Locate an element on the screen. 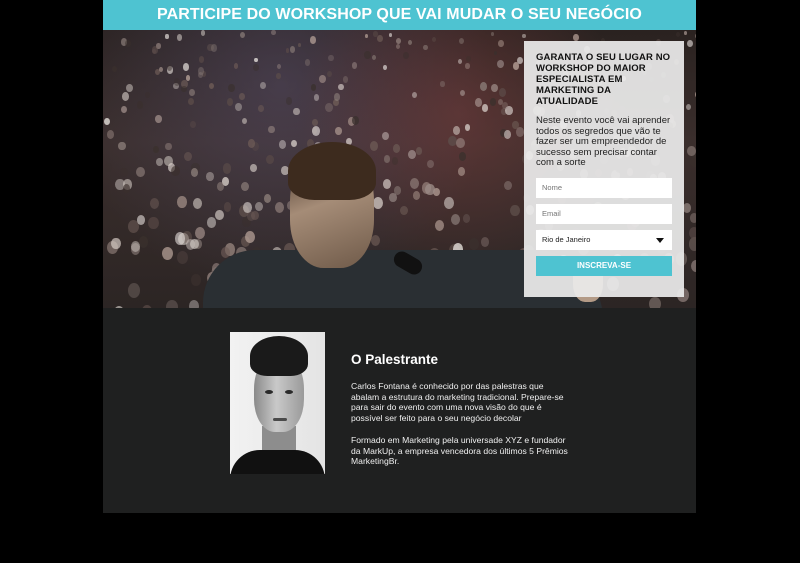 This screenshot has height=563, width=800. portrait-shirt is located at coordinates (277, 462).